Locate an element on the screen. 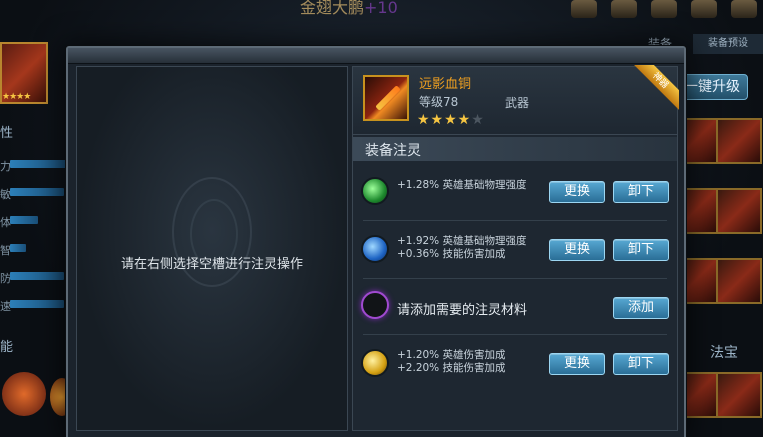  equipment-name: 远影血铜 is located at coordinates (445, 84).